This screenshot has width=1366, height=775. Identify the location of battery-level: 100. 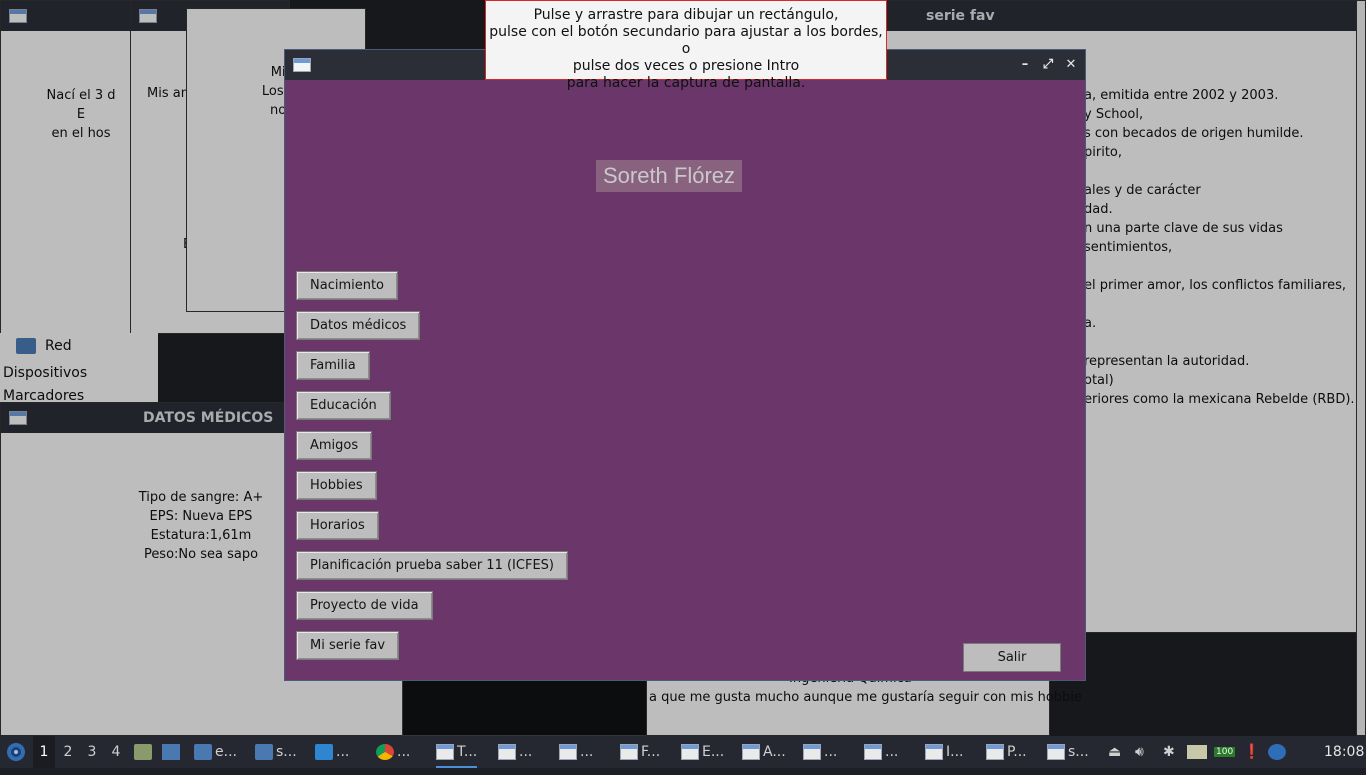
(1225, 752).